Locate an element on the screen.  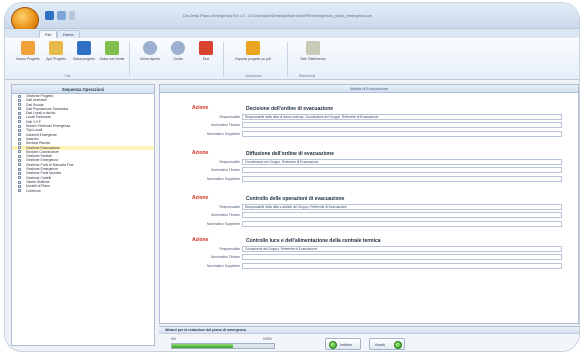
save-as-button: Salva con Nome is located at coordinates (112, 57).